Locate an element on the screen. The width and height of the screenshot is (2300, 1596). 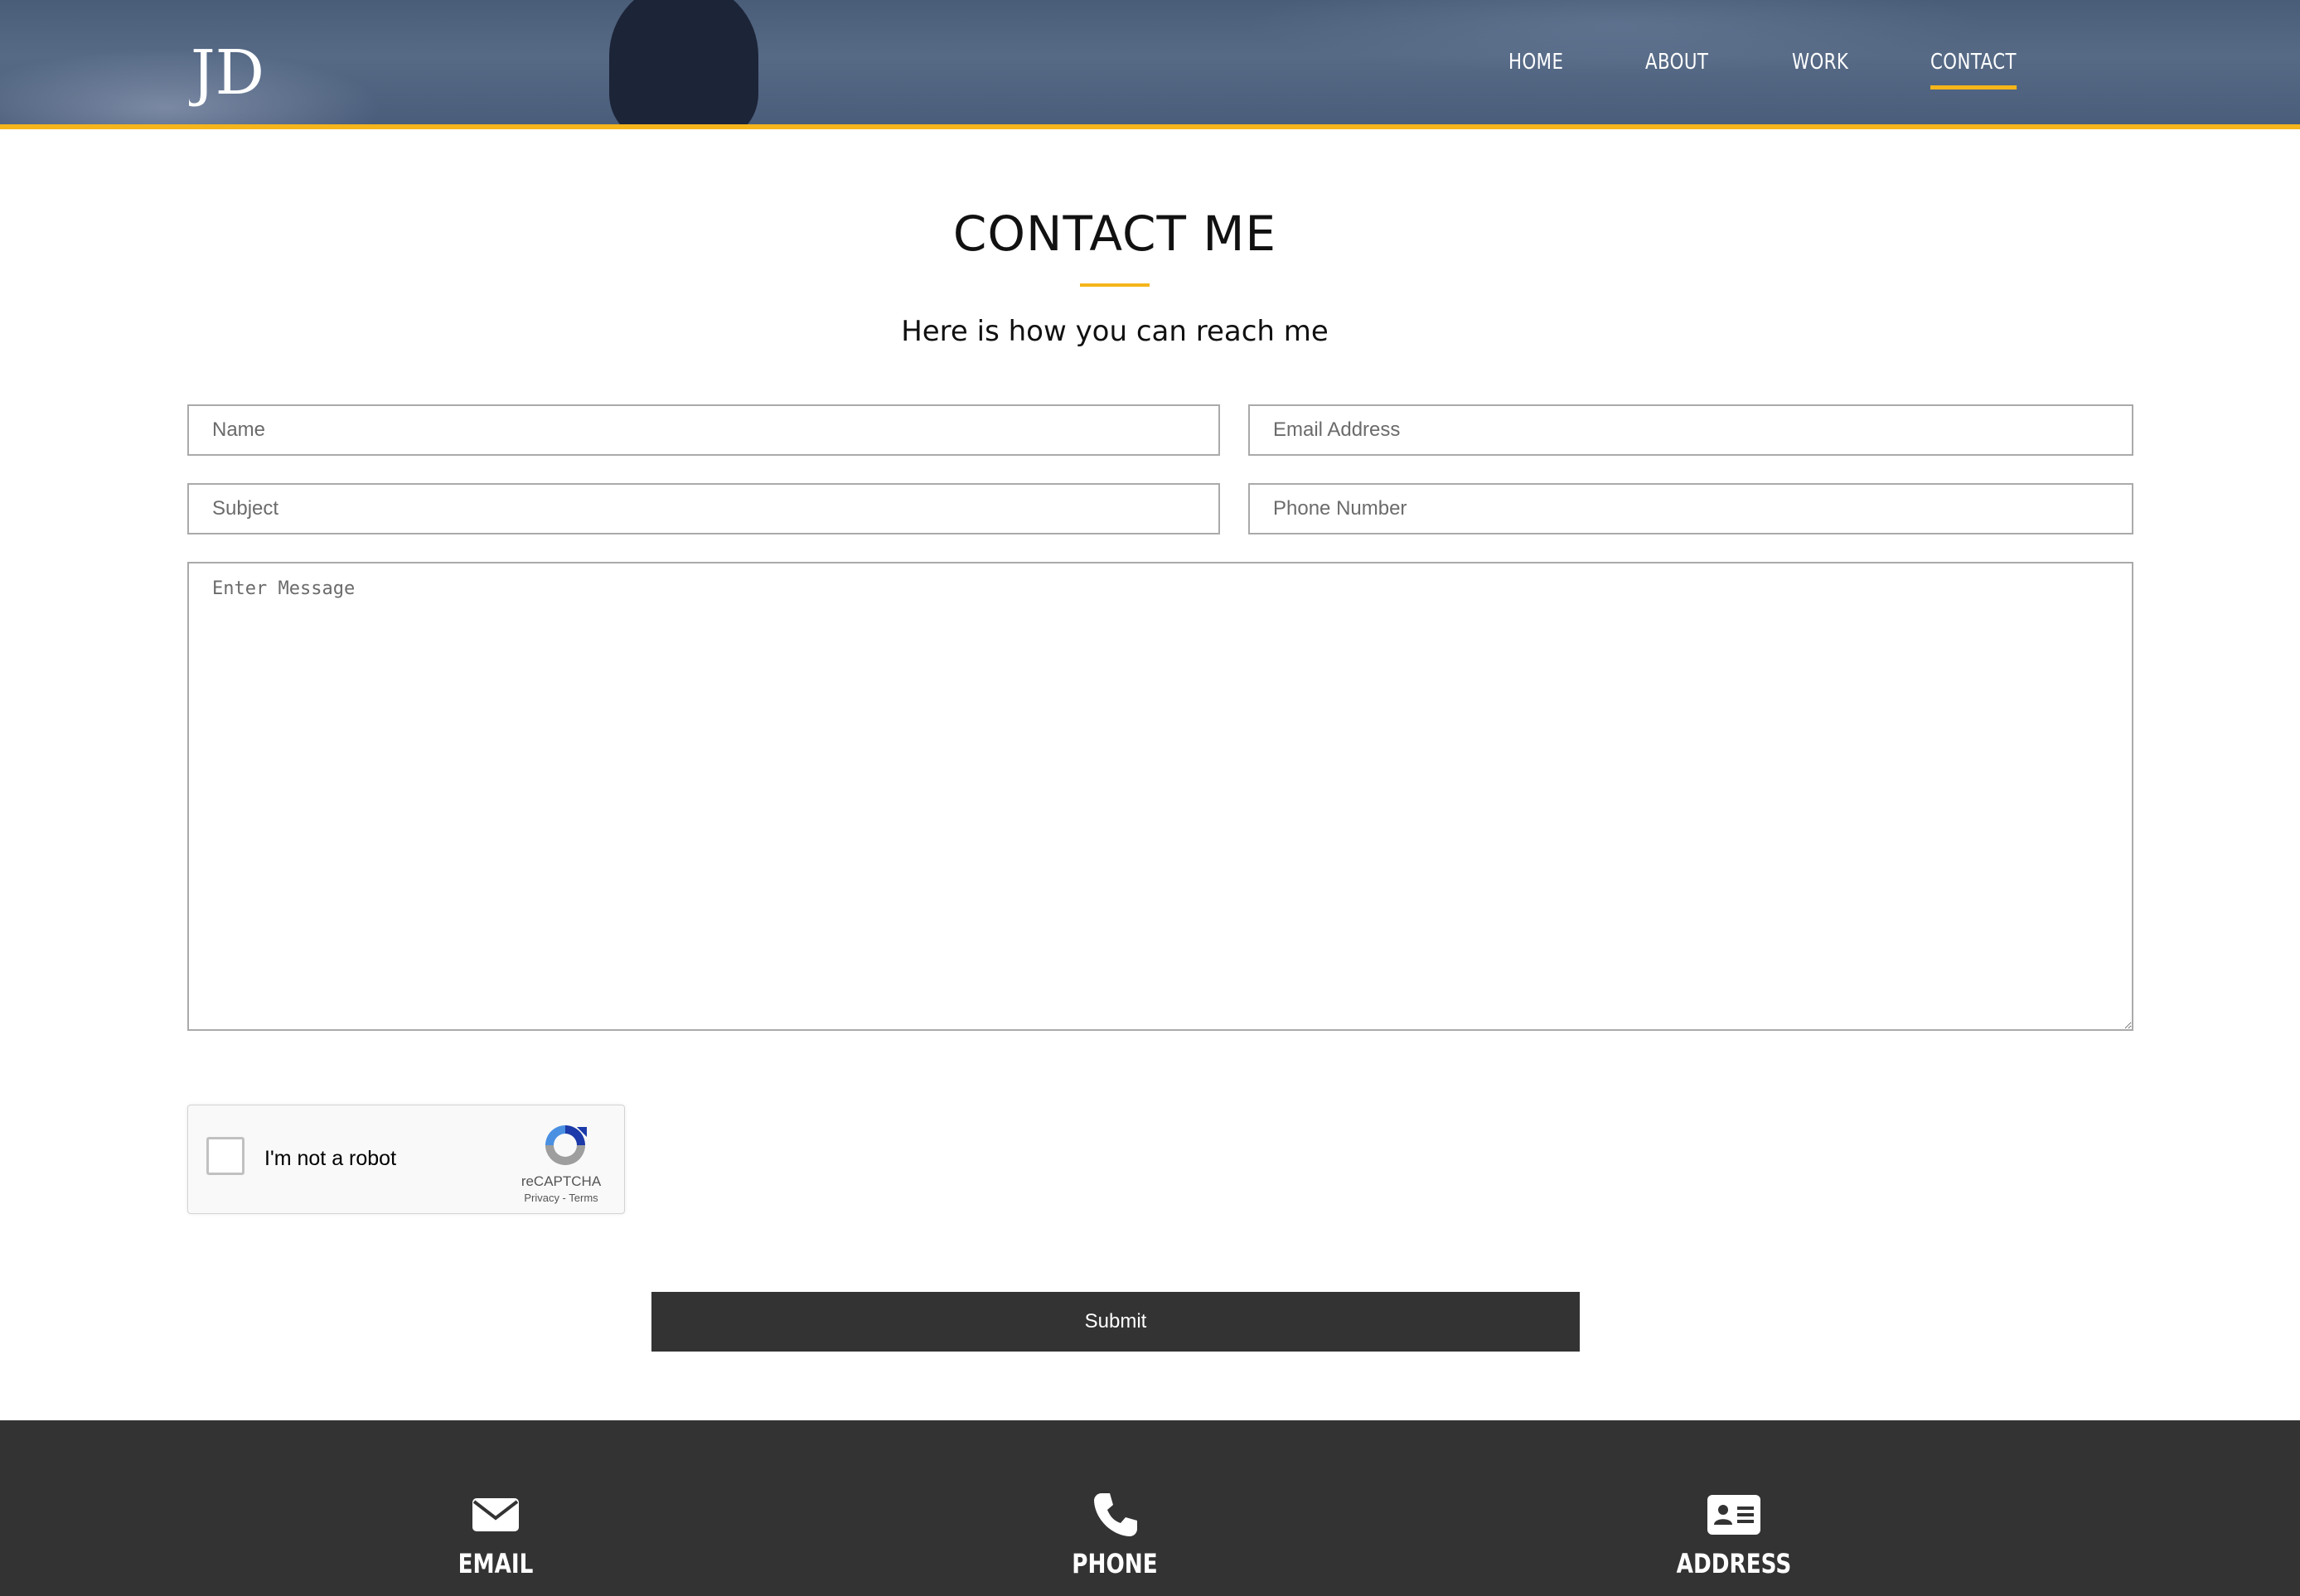
page-title: CONTACT ME is located at coordinates (1114, 234).